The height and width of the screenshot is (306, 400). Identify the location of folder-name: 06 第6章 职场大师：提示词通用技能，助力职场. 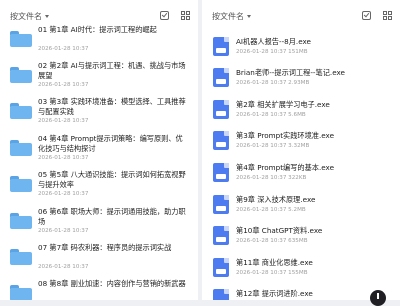
(112, 216).